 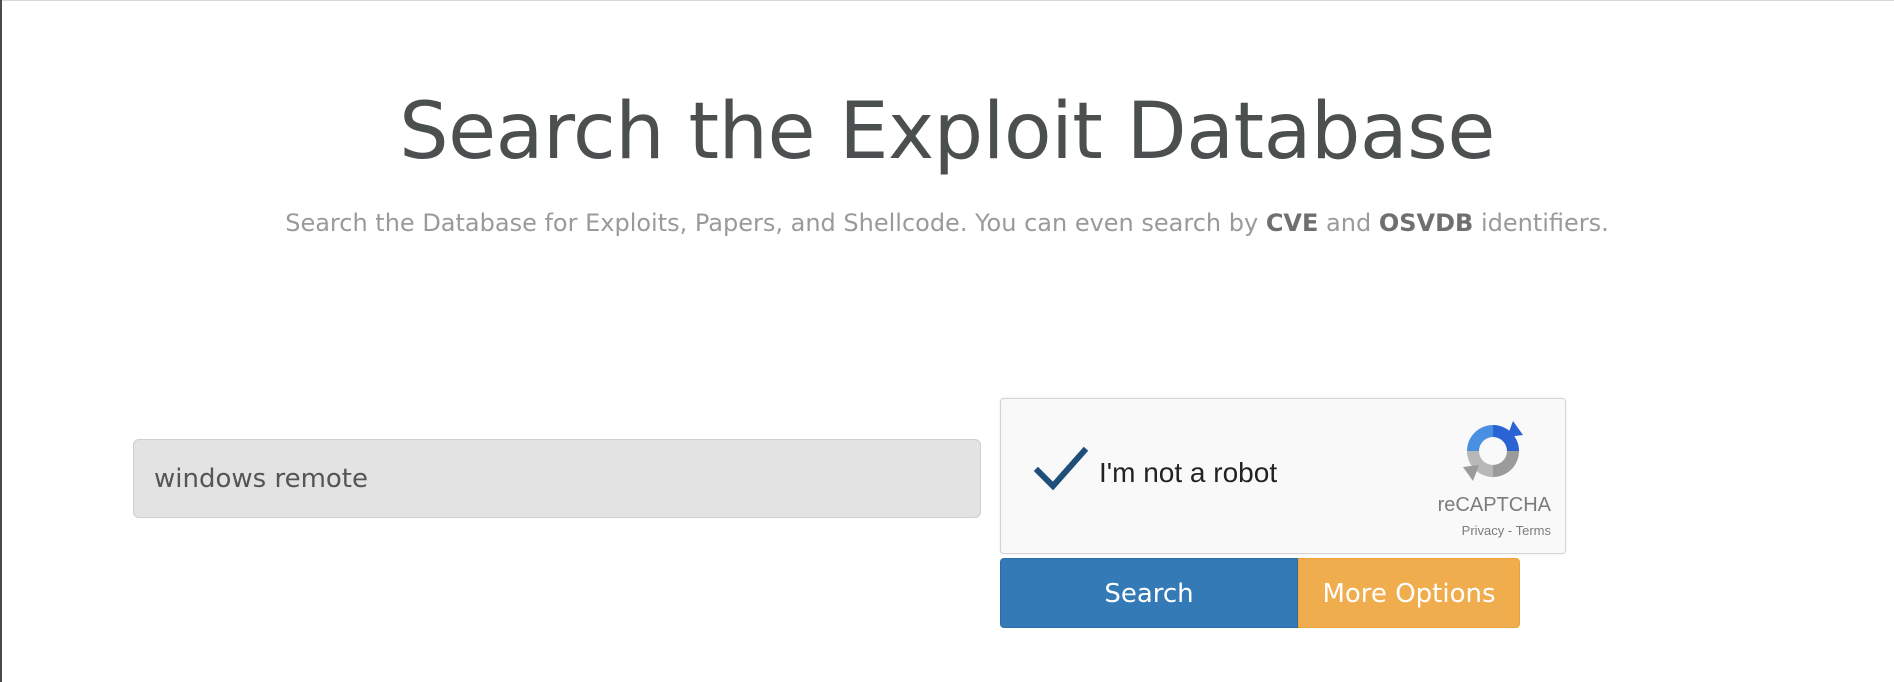 I want to click on recaptcha-logo-icon, so click(x=1493, y=451).